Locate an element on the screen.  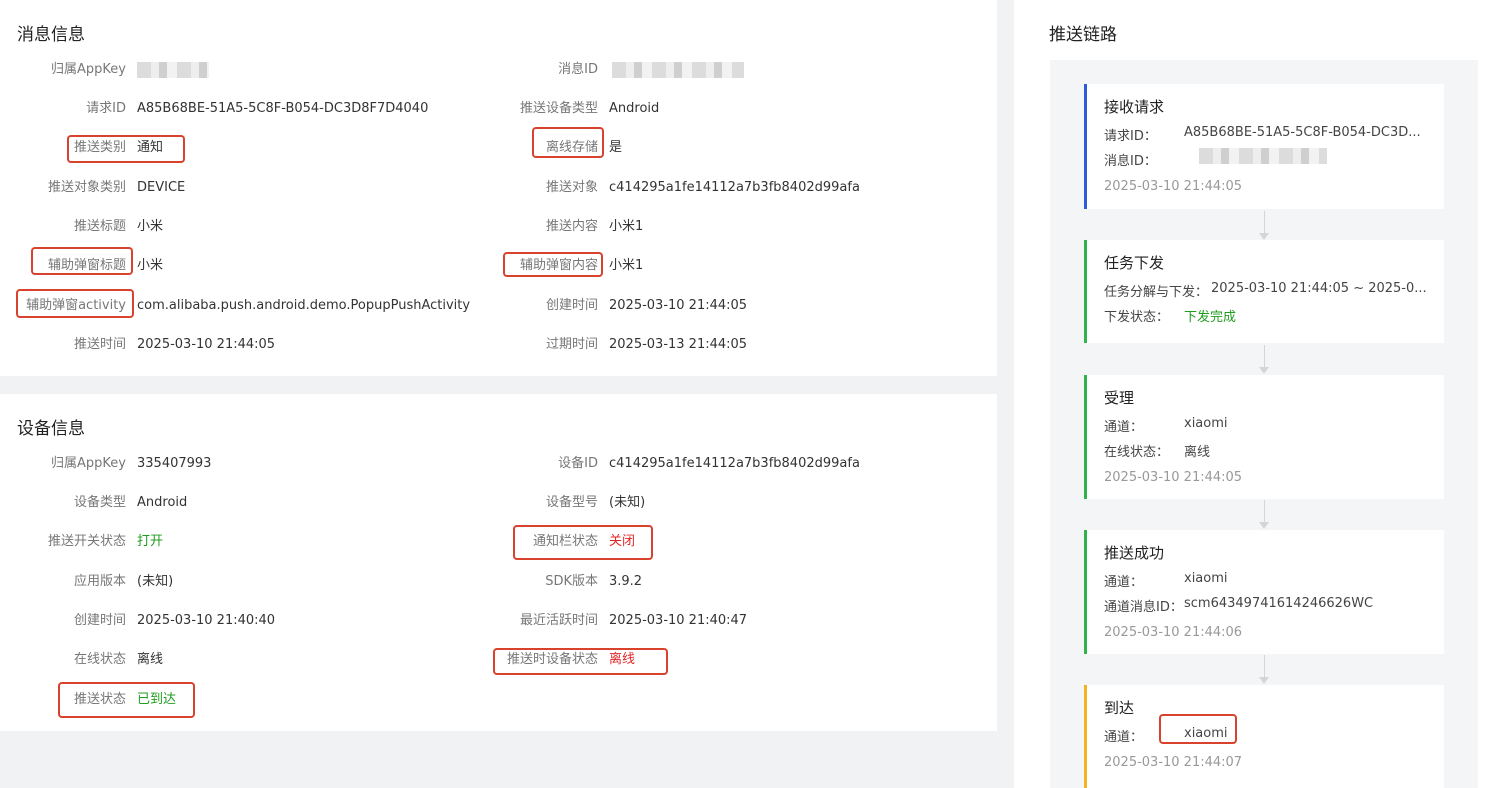
device-app-key-label: 归属AppKey is located at coordinates (88, 463).